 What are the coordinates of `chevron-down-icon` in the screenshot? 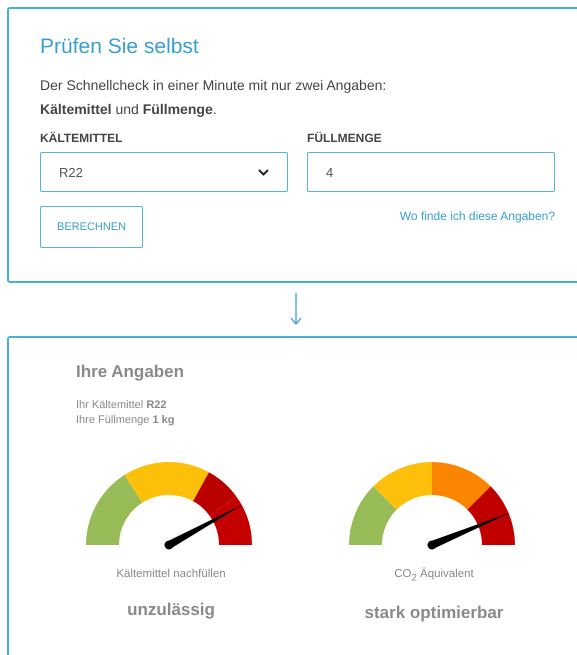 It's located at (263, 172).